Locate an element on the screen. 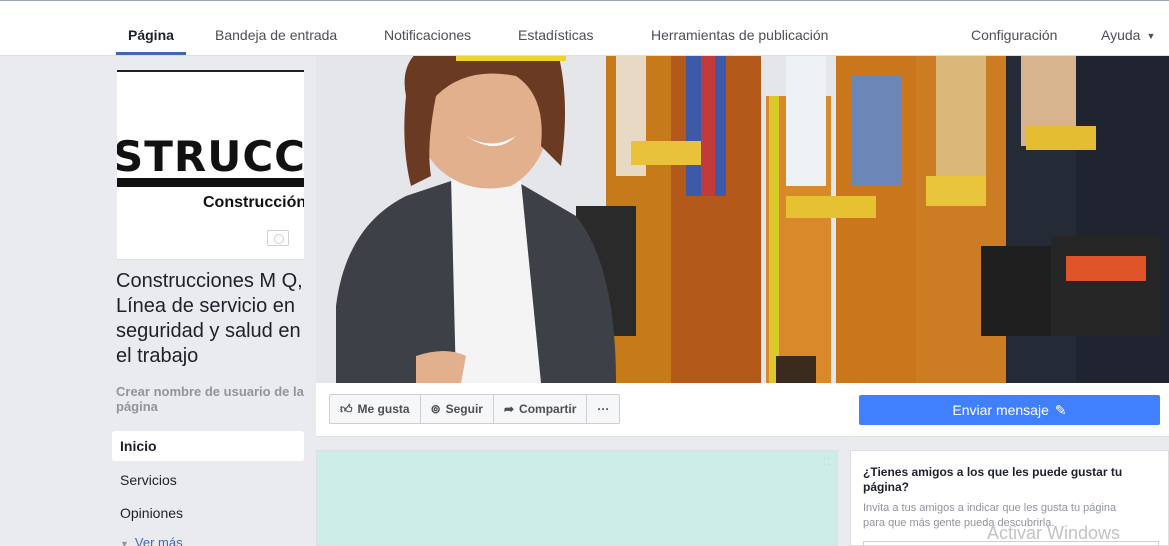 The height and width of the screenshot is (546, 1169). logo-subtext: Construcción is located at coordinates (253, 202).